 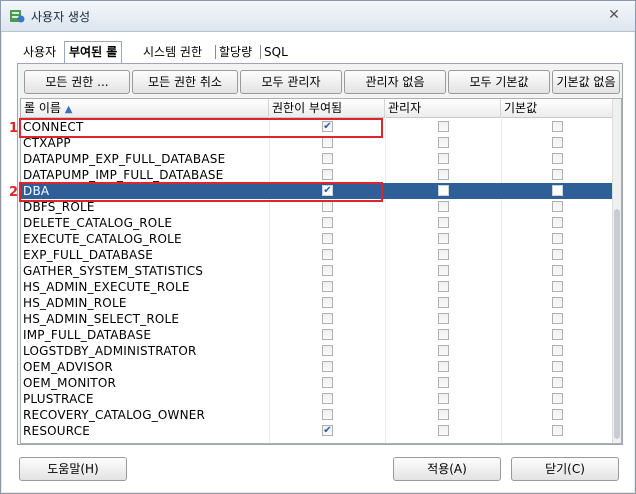 I want to click on role-name-cell: GATHER_SYSTEM_STATISTICS, so click(x=113, y=271).